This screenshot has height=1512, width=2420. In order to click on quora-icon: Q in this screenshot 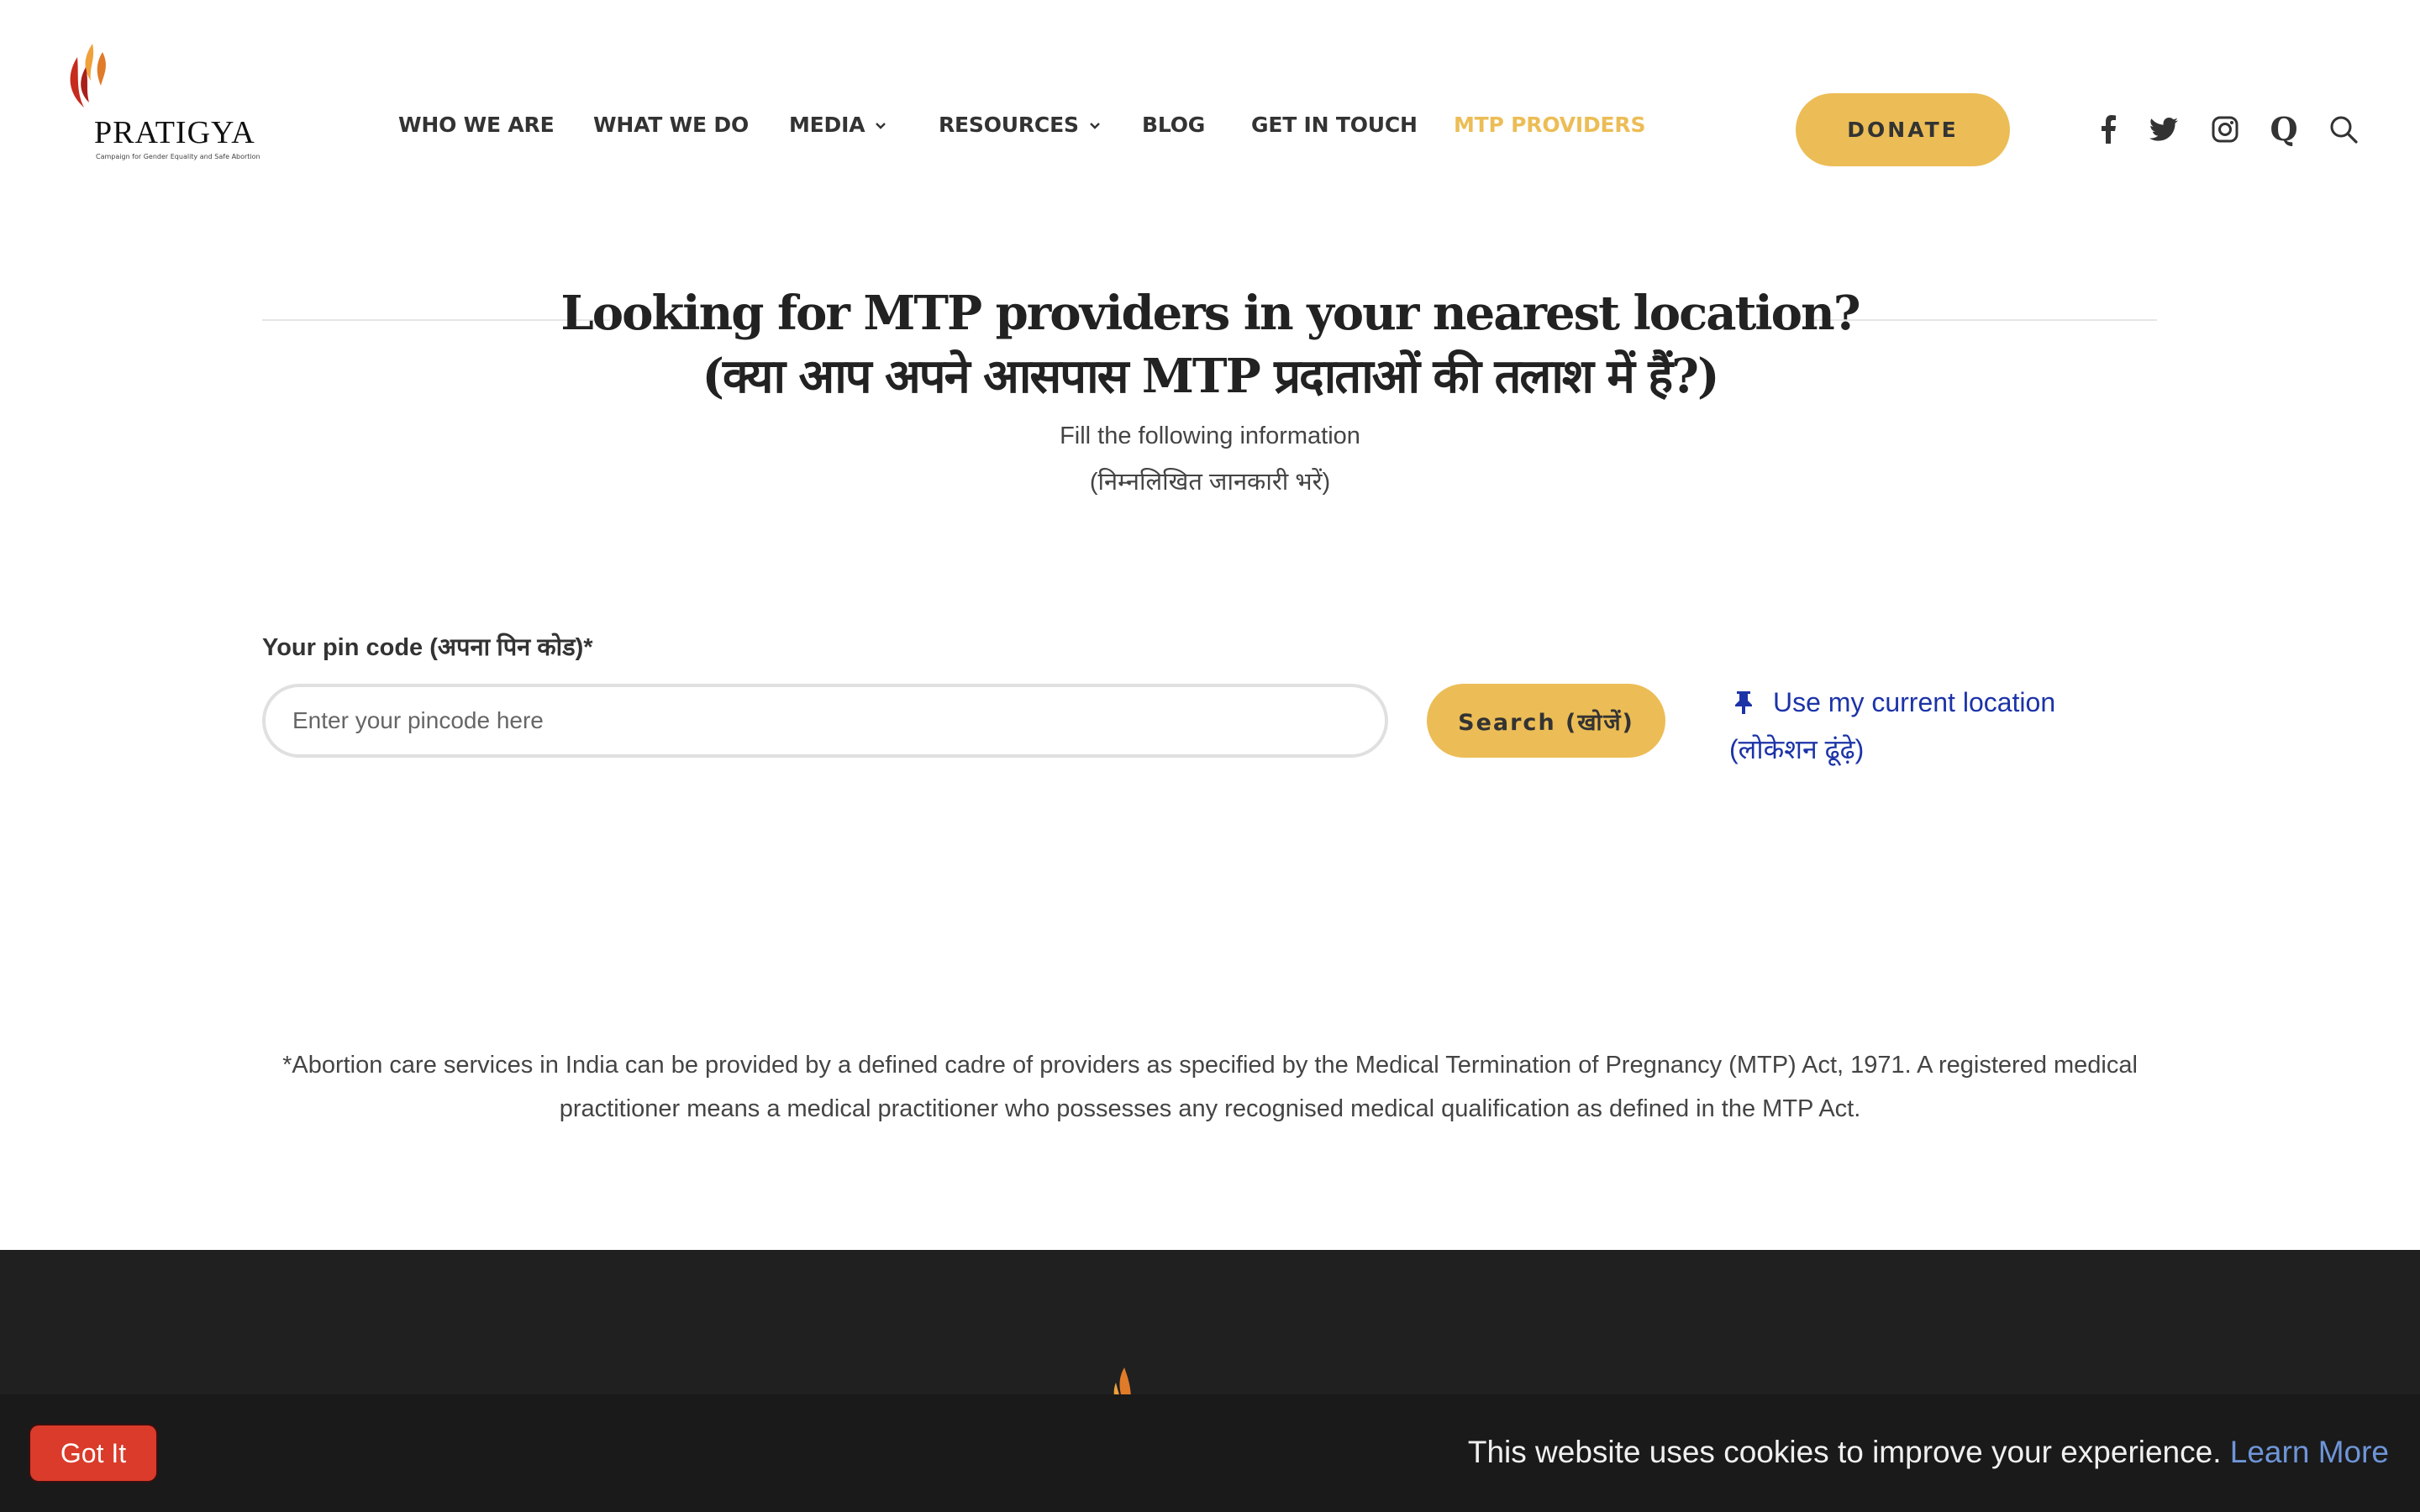, I will do `click(2284, 129)`.